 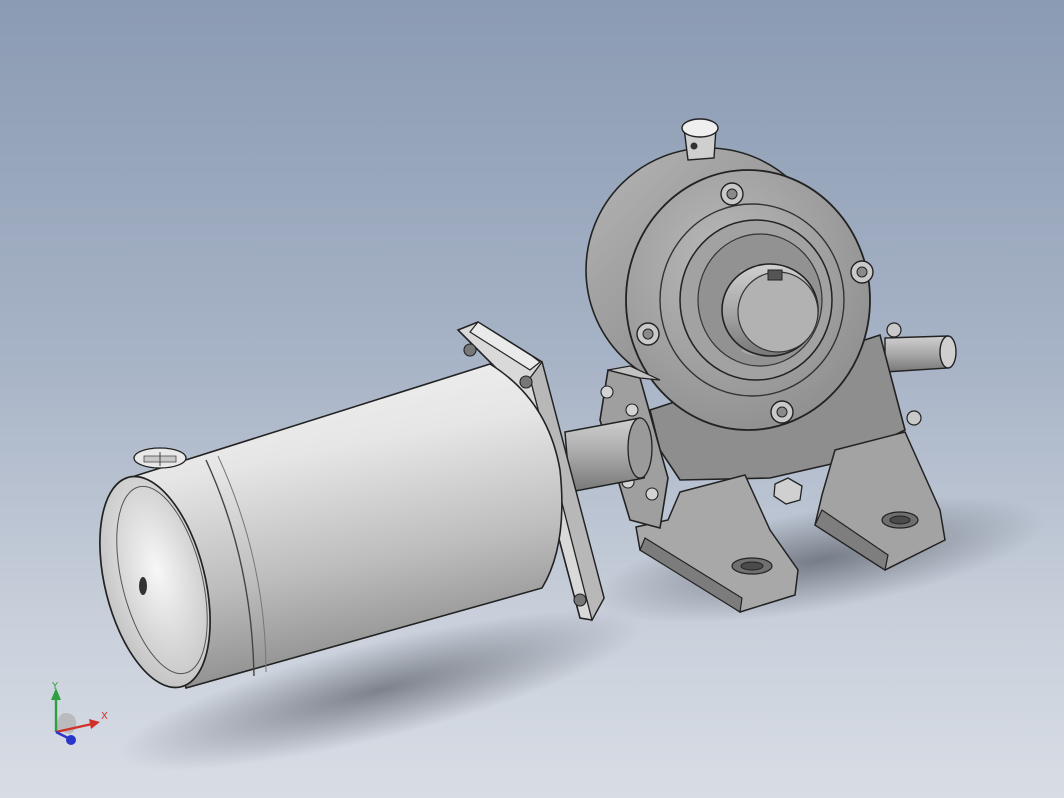 I want to click on breather-plug, so click(x=700, y=139).